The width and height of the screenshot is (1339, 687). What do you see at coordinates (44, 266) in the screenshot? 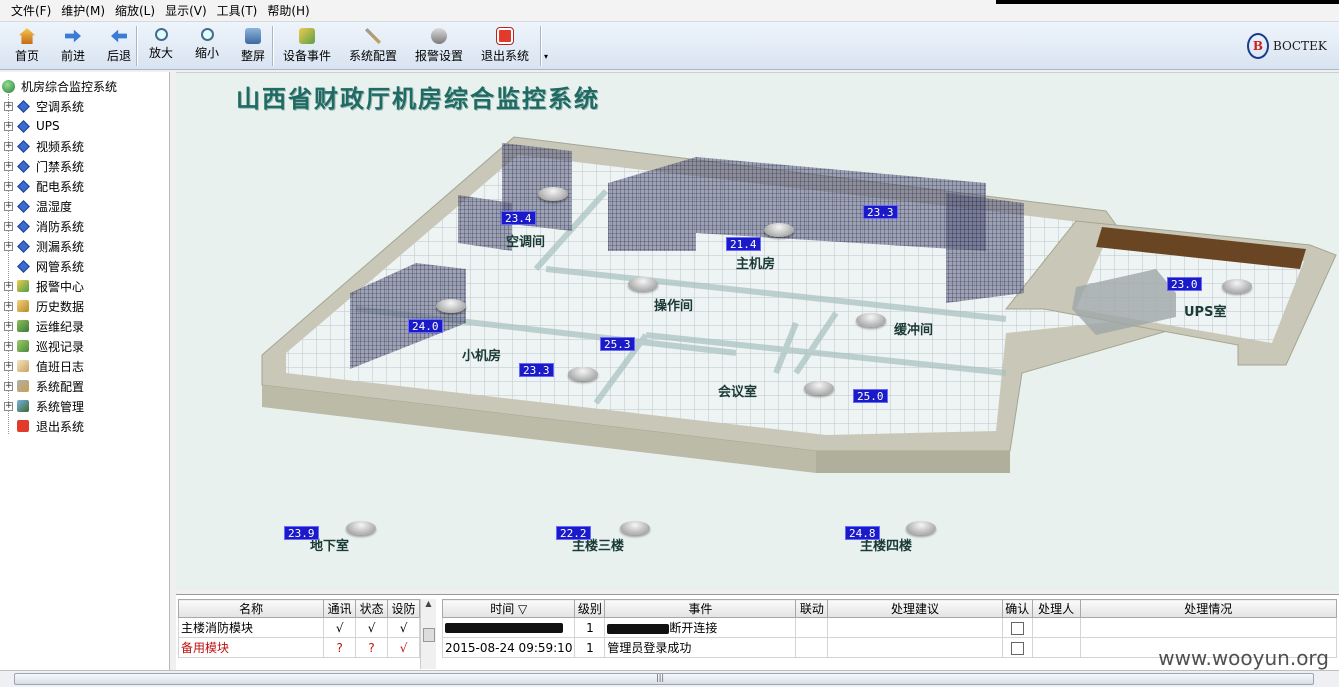
I see `sidebar-item-8: 网管系统` at bounding box center [44, 266].